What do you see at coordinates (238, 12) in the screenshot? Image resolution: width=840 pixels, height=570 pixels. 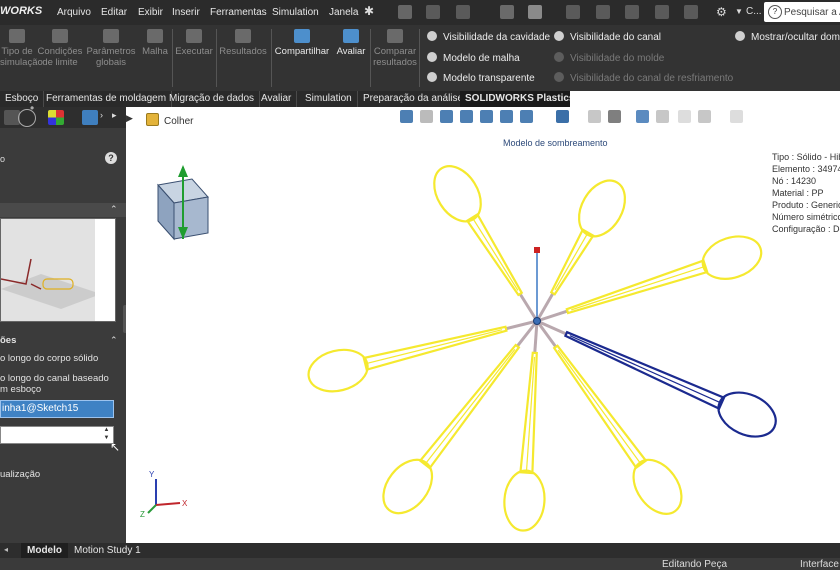 I see `menu-ferramentas: Ferramentas` at bounding box center [238, 12].